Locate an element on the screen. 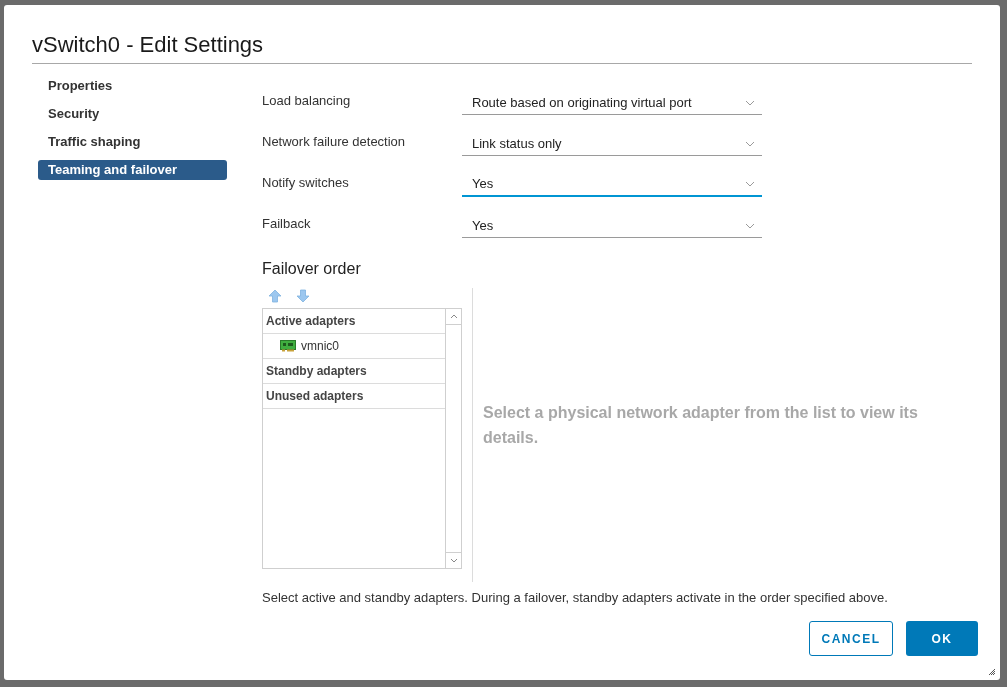  field-label: Failback is located at coordinates (287, 223).